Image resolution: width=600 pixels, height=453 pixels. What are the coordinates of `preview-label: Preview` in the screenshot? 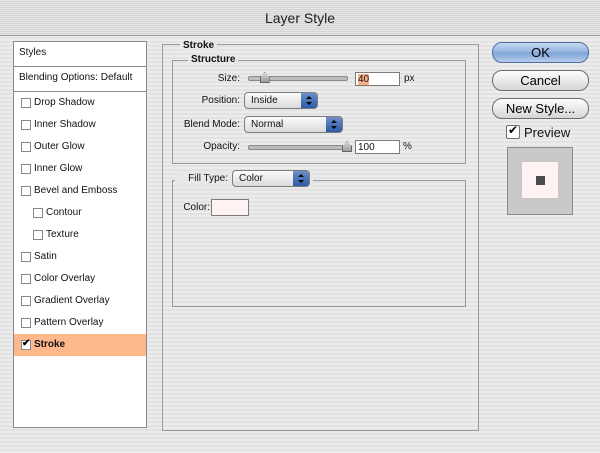 It's located at (547, 132).